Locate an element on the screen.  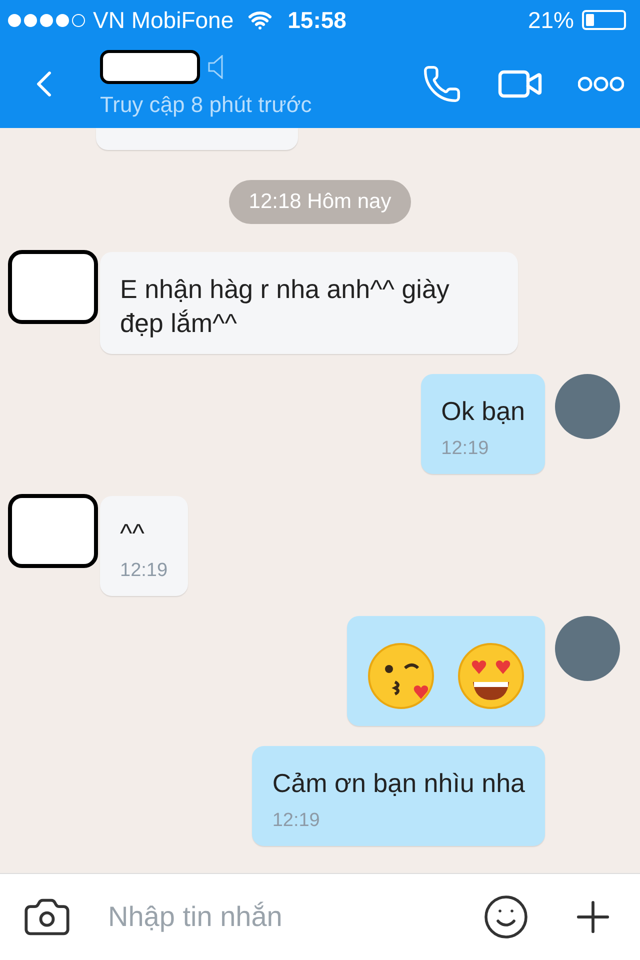
message-text: Ok bạn is located at coordinates (483, 411).